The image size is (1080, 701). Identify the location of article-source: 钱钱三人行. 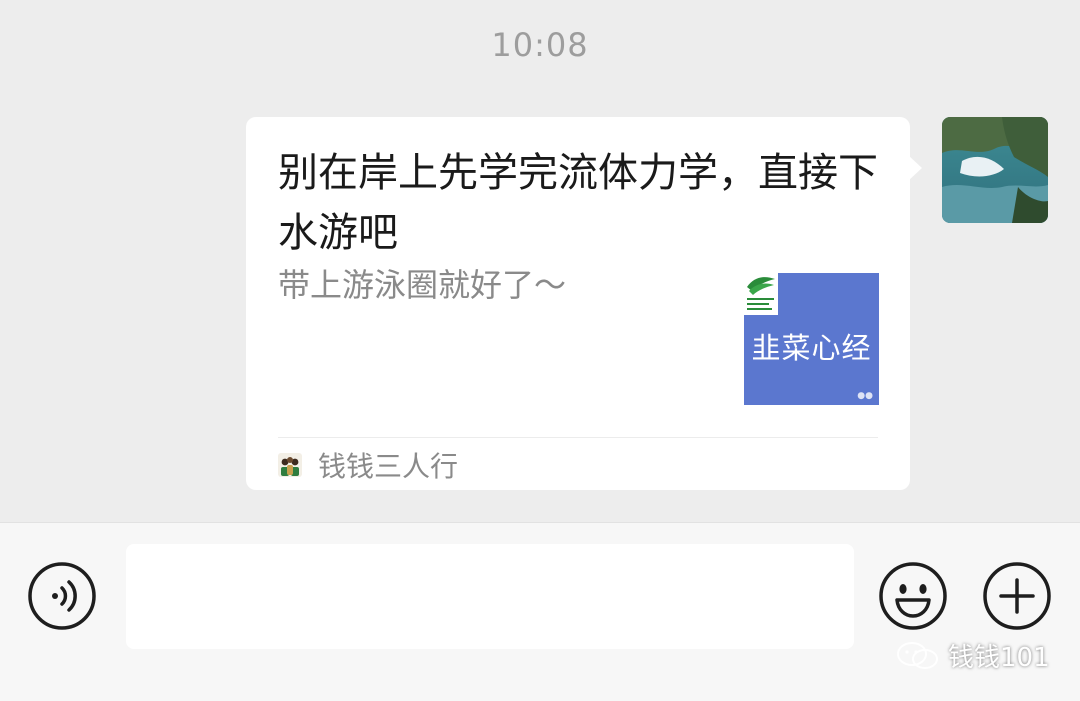
(368, 465).